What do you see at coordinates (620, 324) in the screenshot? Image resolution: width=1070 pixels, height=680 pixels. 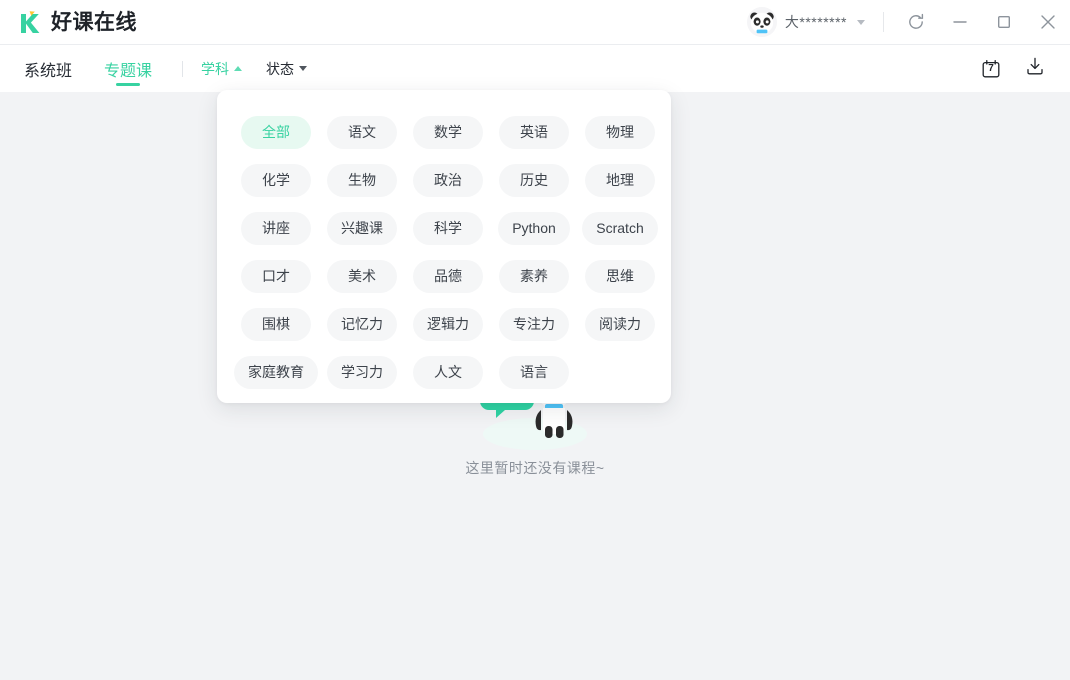 I see `subject-tag: 阅读力` at bounding box center [620, 324].